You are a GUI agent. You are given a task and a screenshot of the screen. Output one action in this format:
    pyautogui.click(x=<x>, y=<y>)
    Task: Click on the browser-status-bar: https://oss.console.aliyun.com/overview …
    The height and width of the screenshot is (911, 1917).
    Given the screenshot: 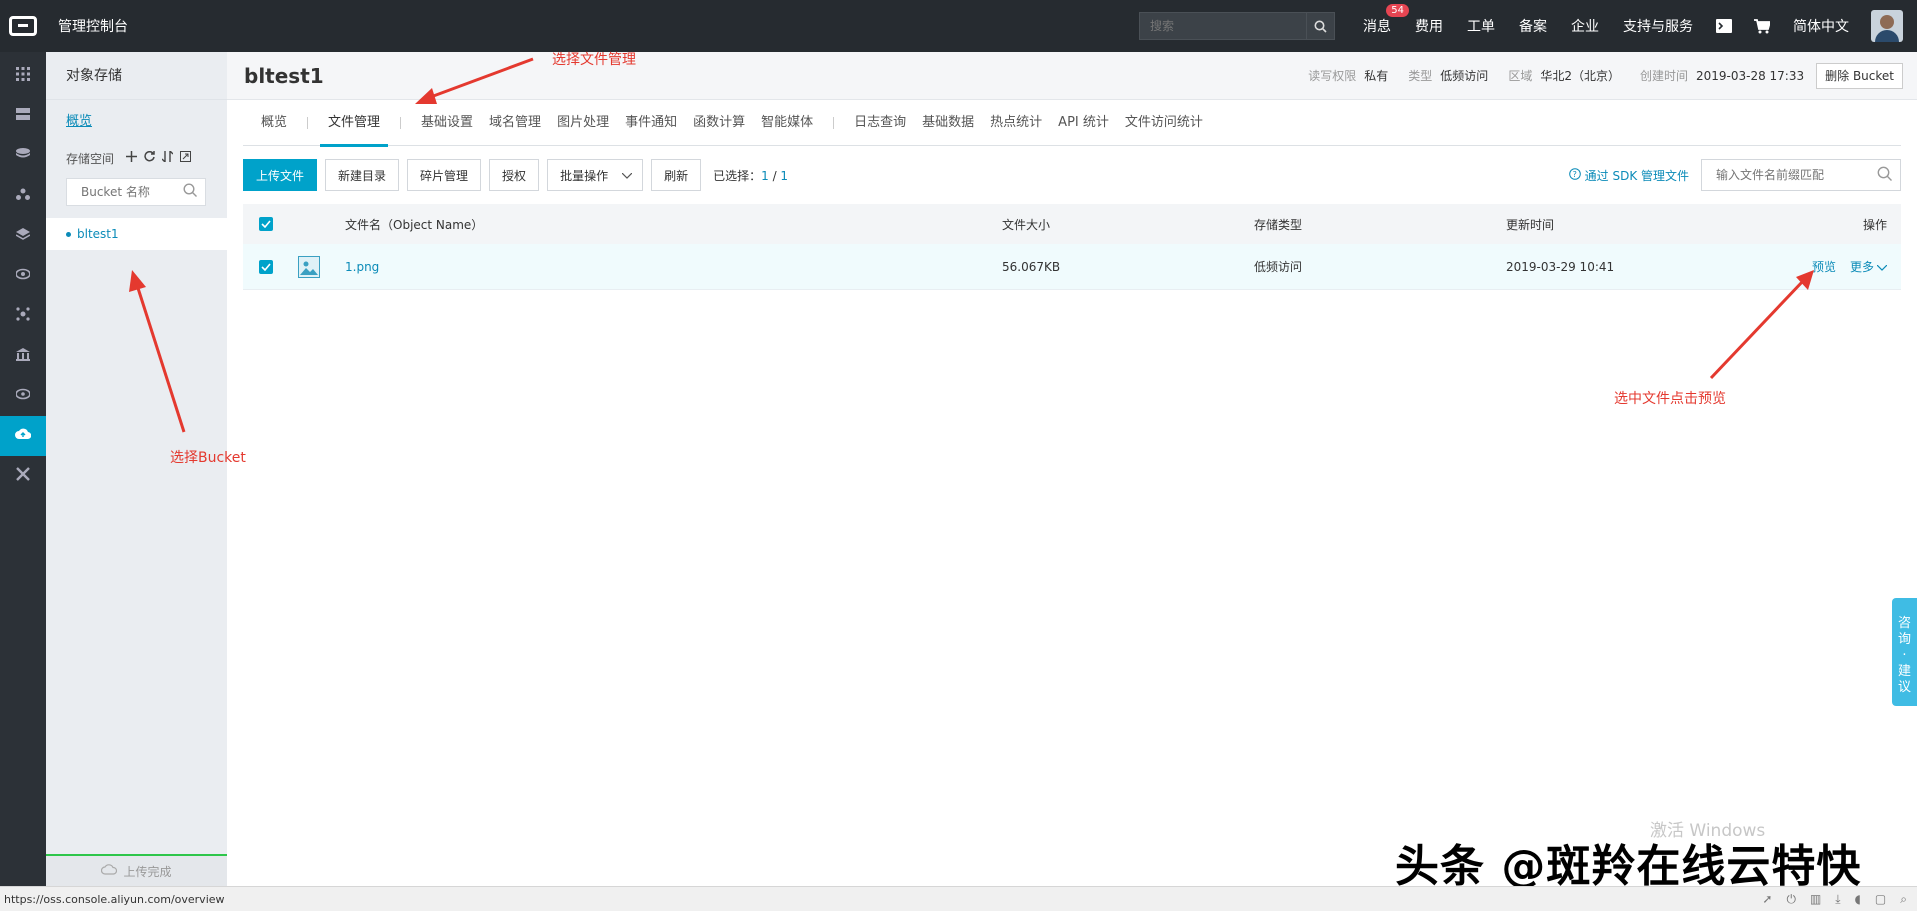 What is the action you would take?
    pyautogui.click(x=958, y=898)
    